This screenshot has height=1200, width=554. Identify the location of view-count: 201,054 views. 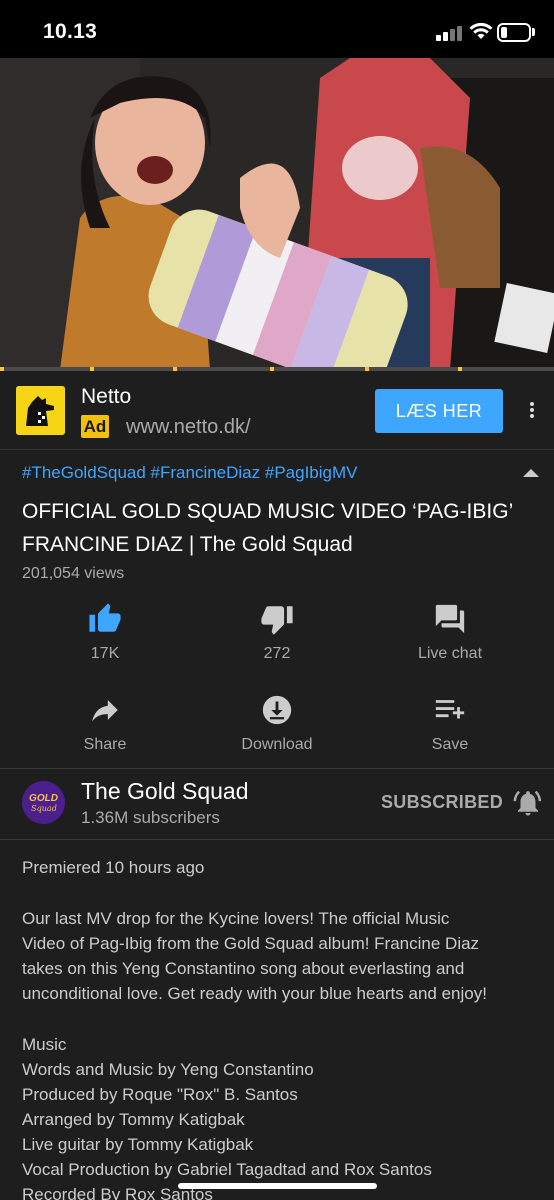
(73, 573).